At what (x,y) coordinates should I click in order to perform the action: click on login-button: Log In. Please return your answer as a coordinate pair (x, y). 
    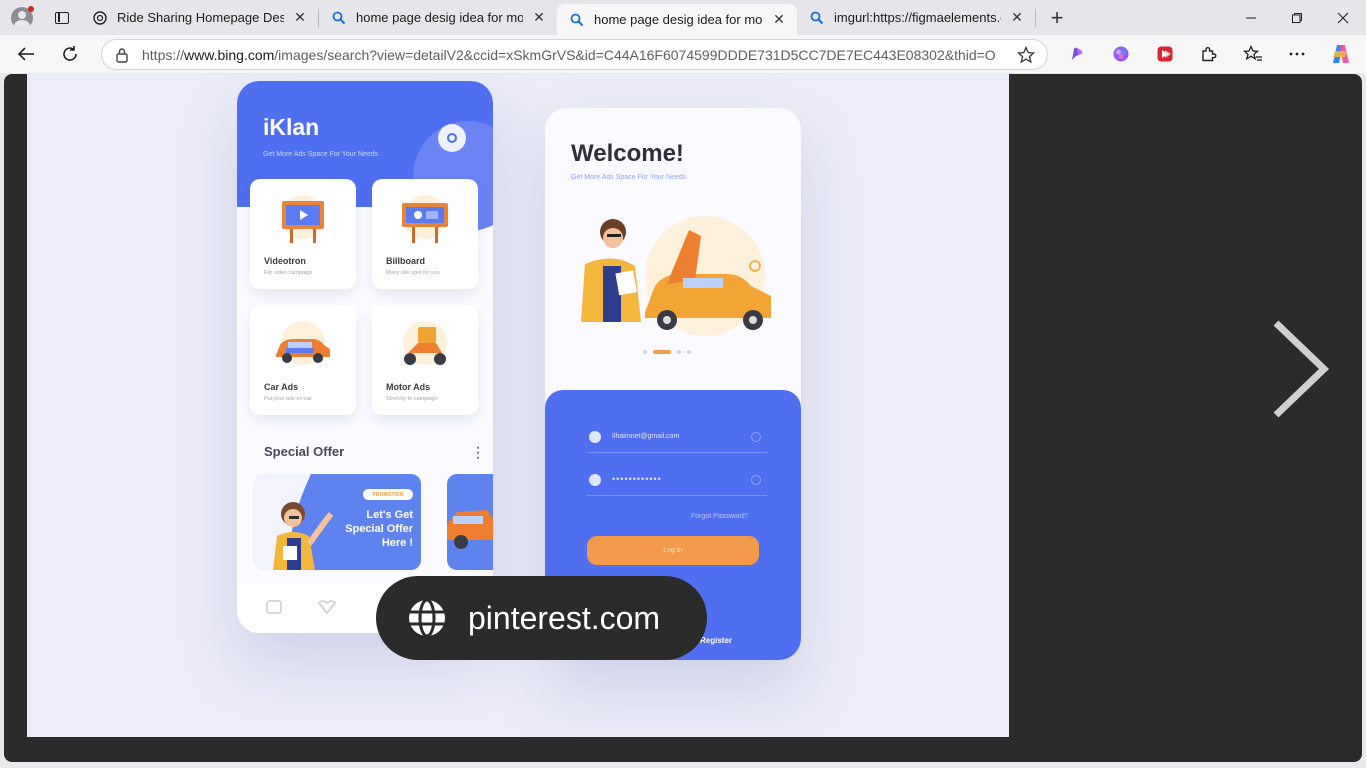
    Looking at the image, I should click on (673, 550).